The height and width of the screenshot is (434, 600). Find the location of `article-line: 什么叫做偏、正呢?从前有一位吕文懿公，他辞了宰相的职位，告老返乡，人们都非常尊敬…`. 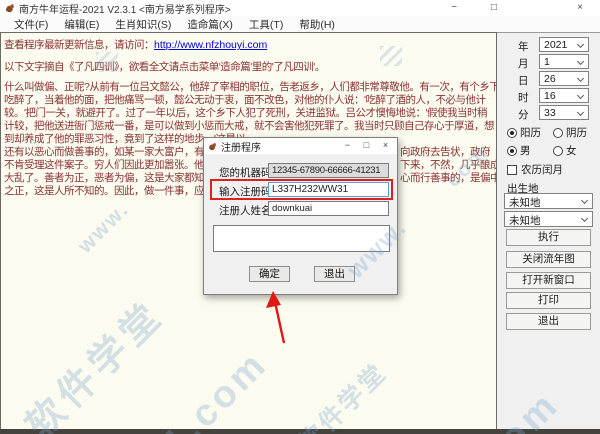

article-line: 什么叫做偏、正呢?从前有一位吕文懿公，他辞了宰相的职位，告老返乡，人们都非常尊敬… is located at coordinates (250, 87).